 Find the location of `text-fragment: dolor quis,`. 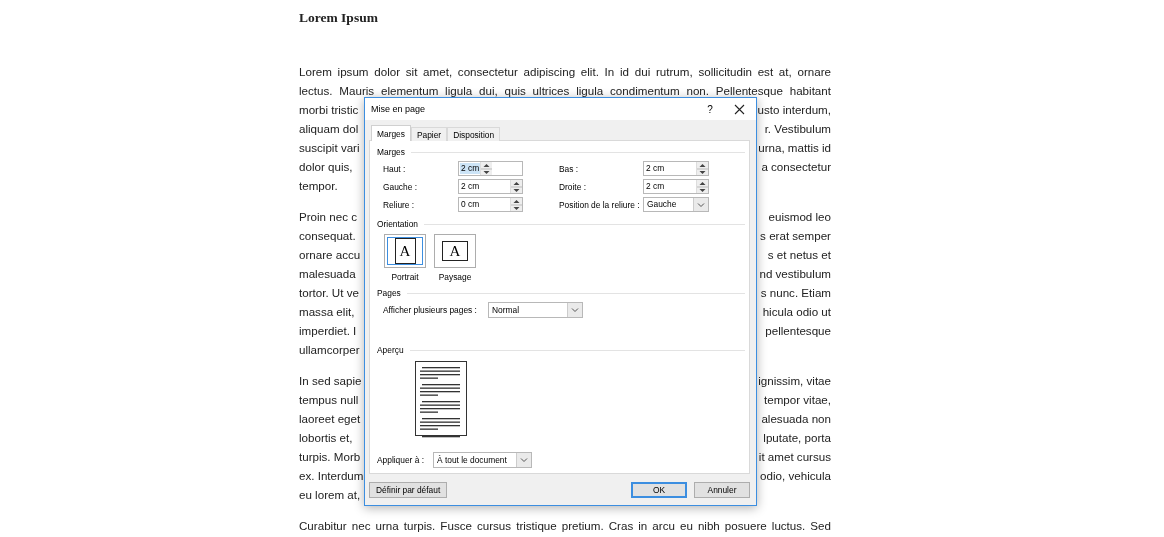

text-fragment: dolor quis, is located at coordinates (326, 167).